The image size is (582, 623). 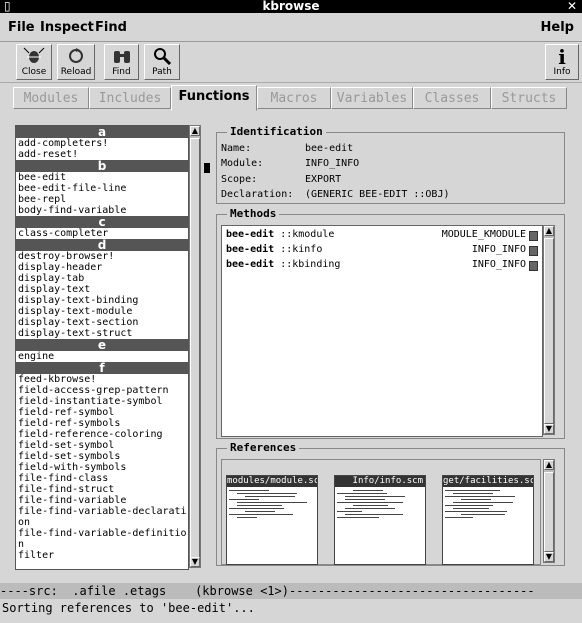 I want to click on find-button: Find, so click(x=121, y=62).